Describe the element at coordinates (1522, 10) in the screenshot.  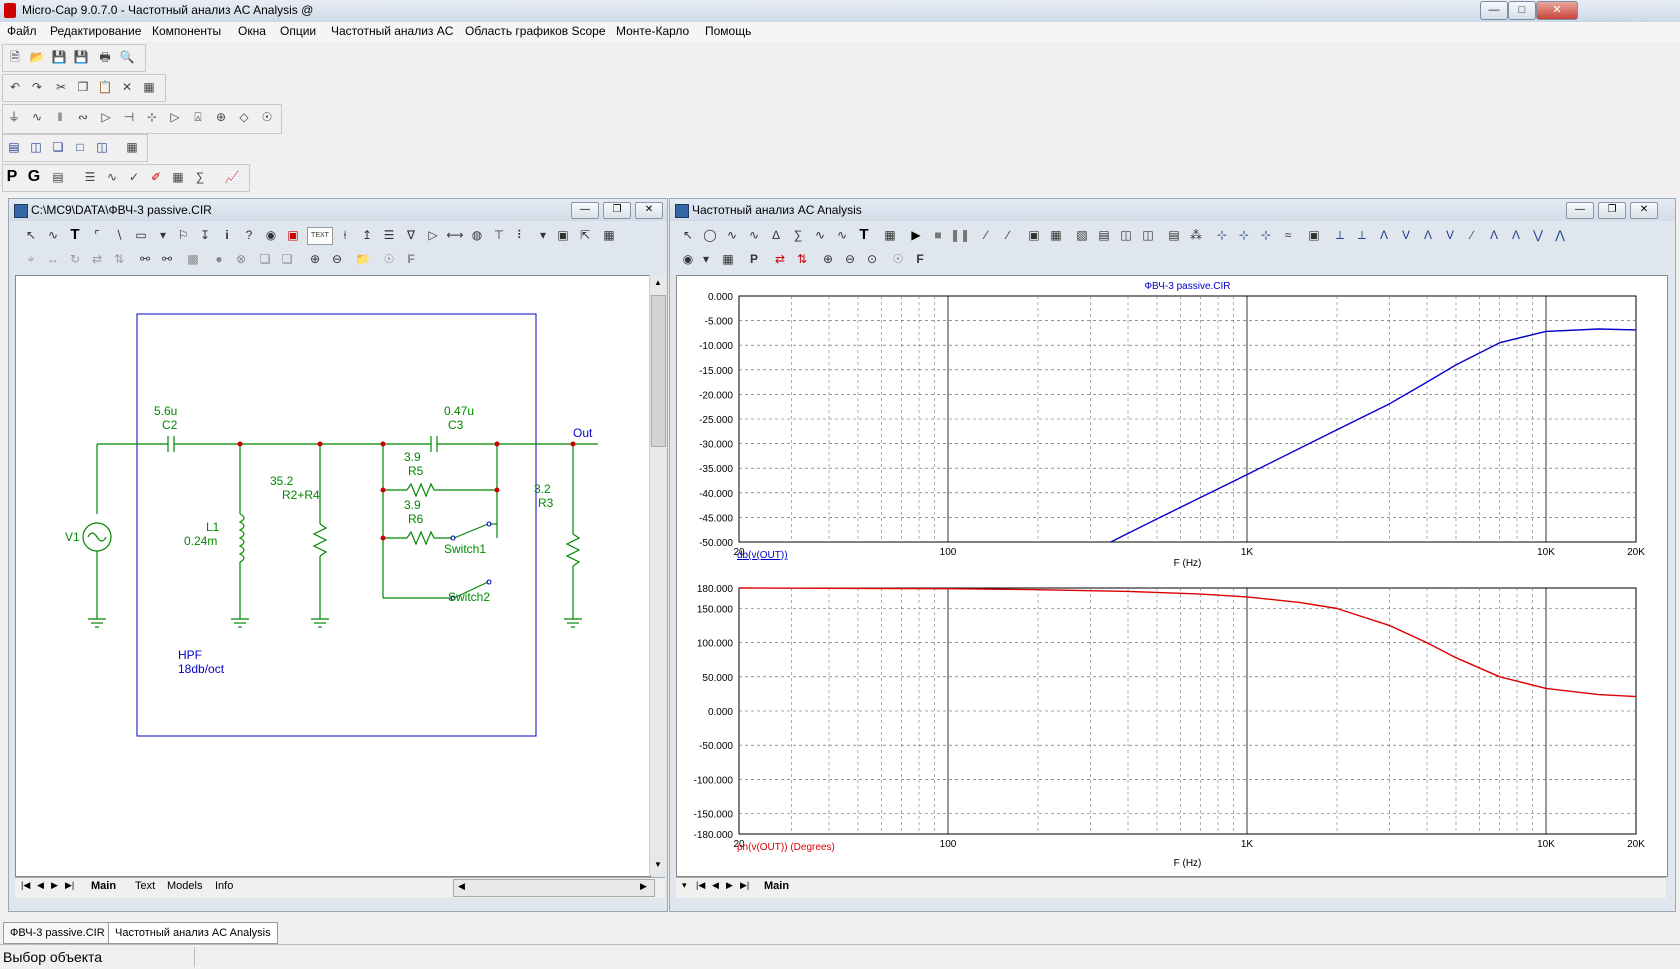
I see `maximize-button: □` at that location.